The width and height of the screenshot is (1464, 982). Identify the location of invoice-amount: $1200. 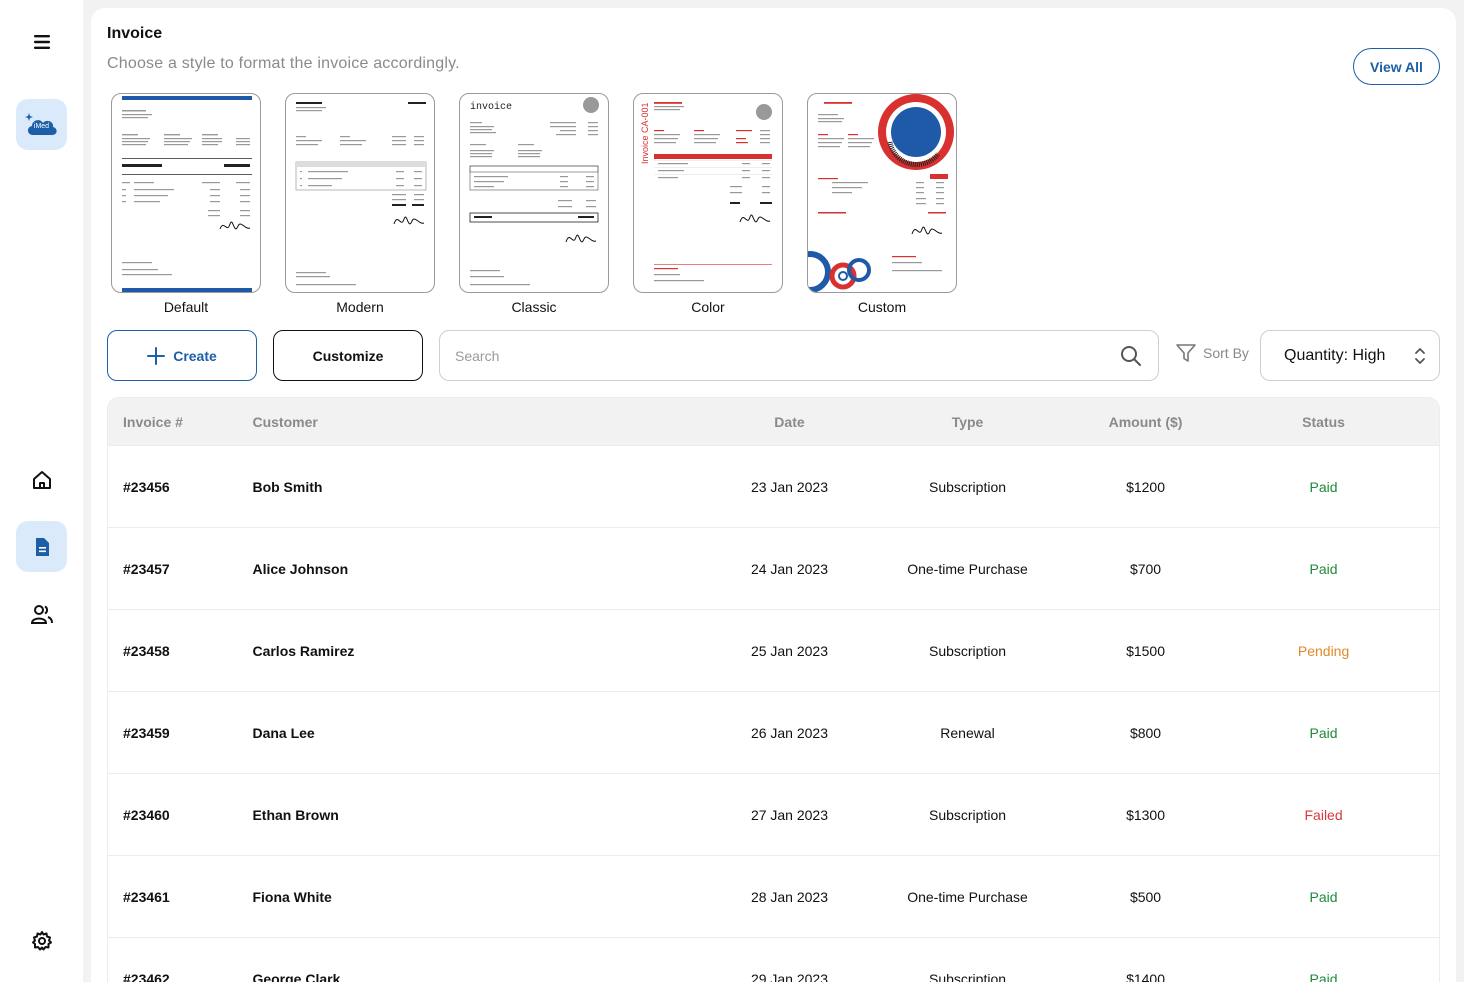
(1145, 486).